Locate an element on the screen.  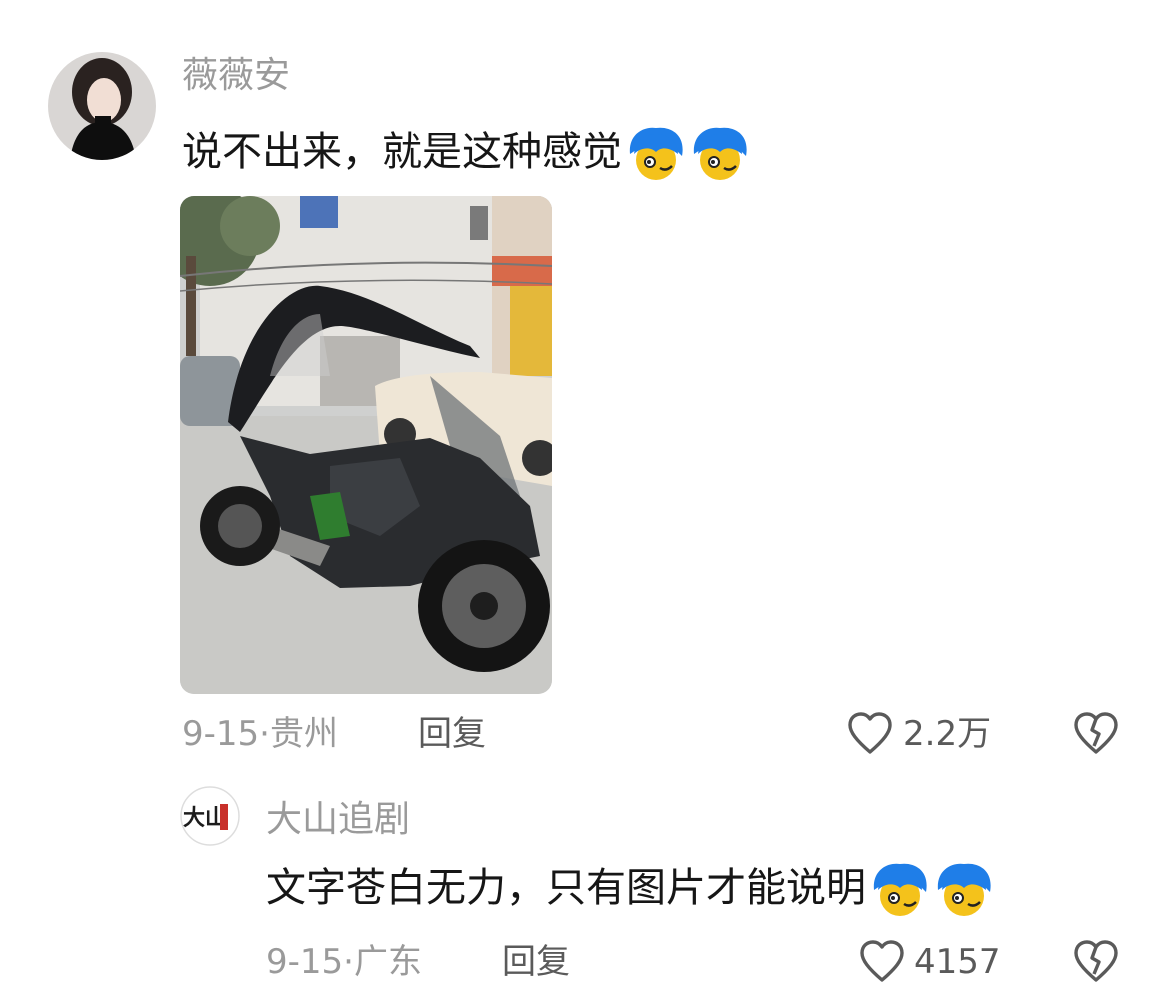
user-avatar is located at coordinates (102, 106).